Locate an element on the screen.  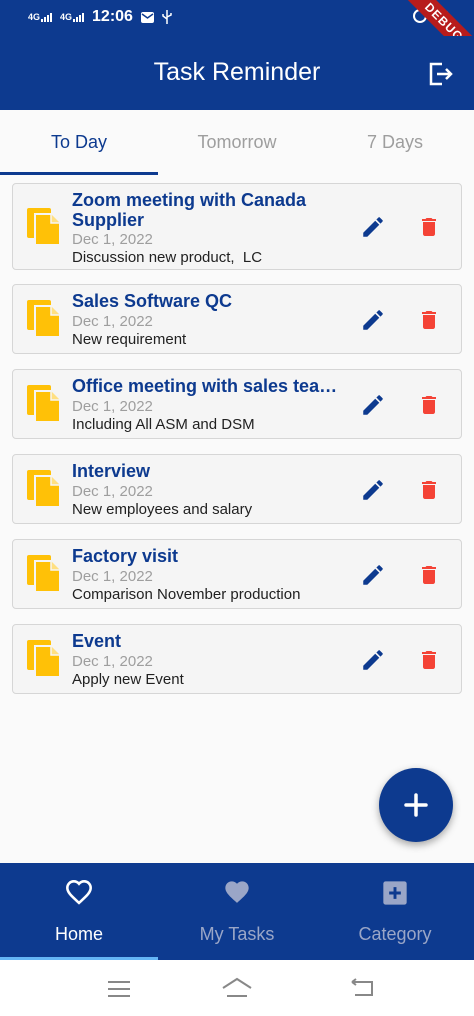
nav-category: Category is located at coordinates (395, 911).